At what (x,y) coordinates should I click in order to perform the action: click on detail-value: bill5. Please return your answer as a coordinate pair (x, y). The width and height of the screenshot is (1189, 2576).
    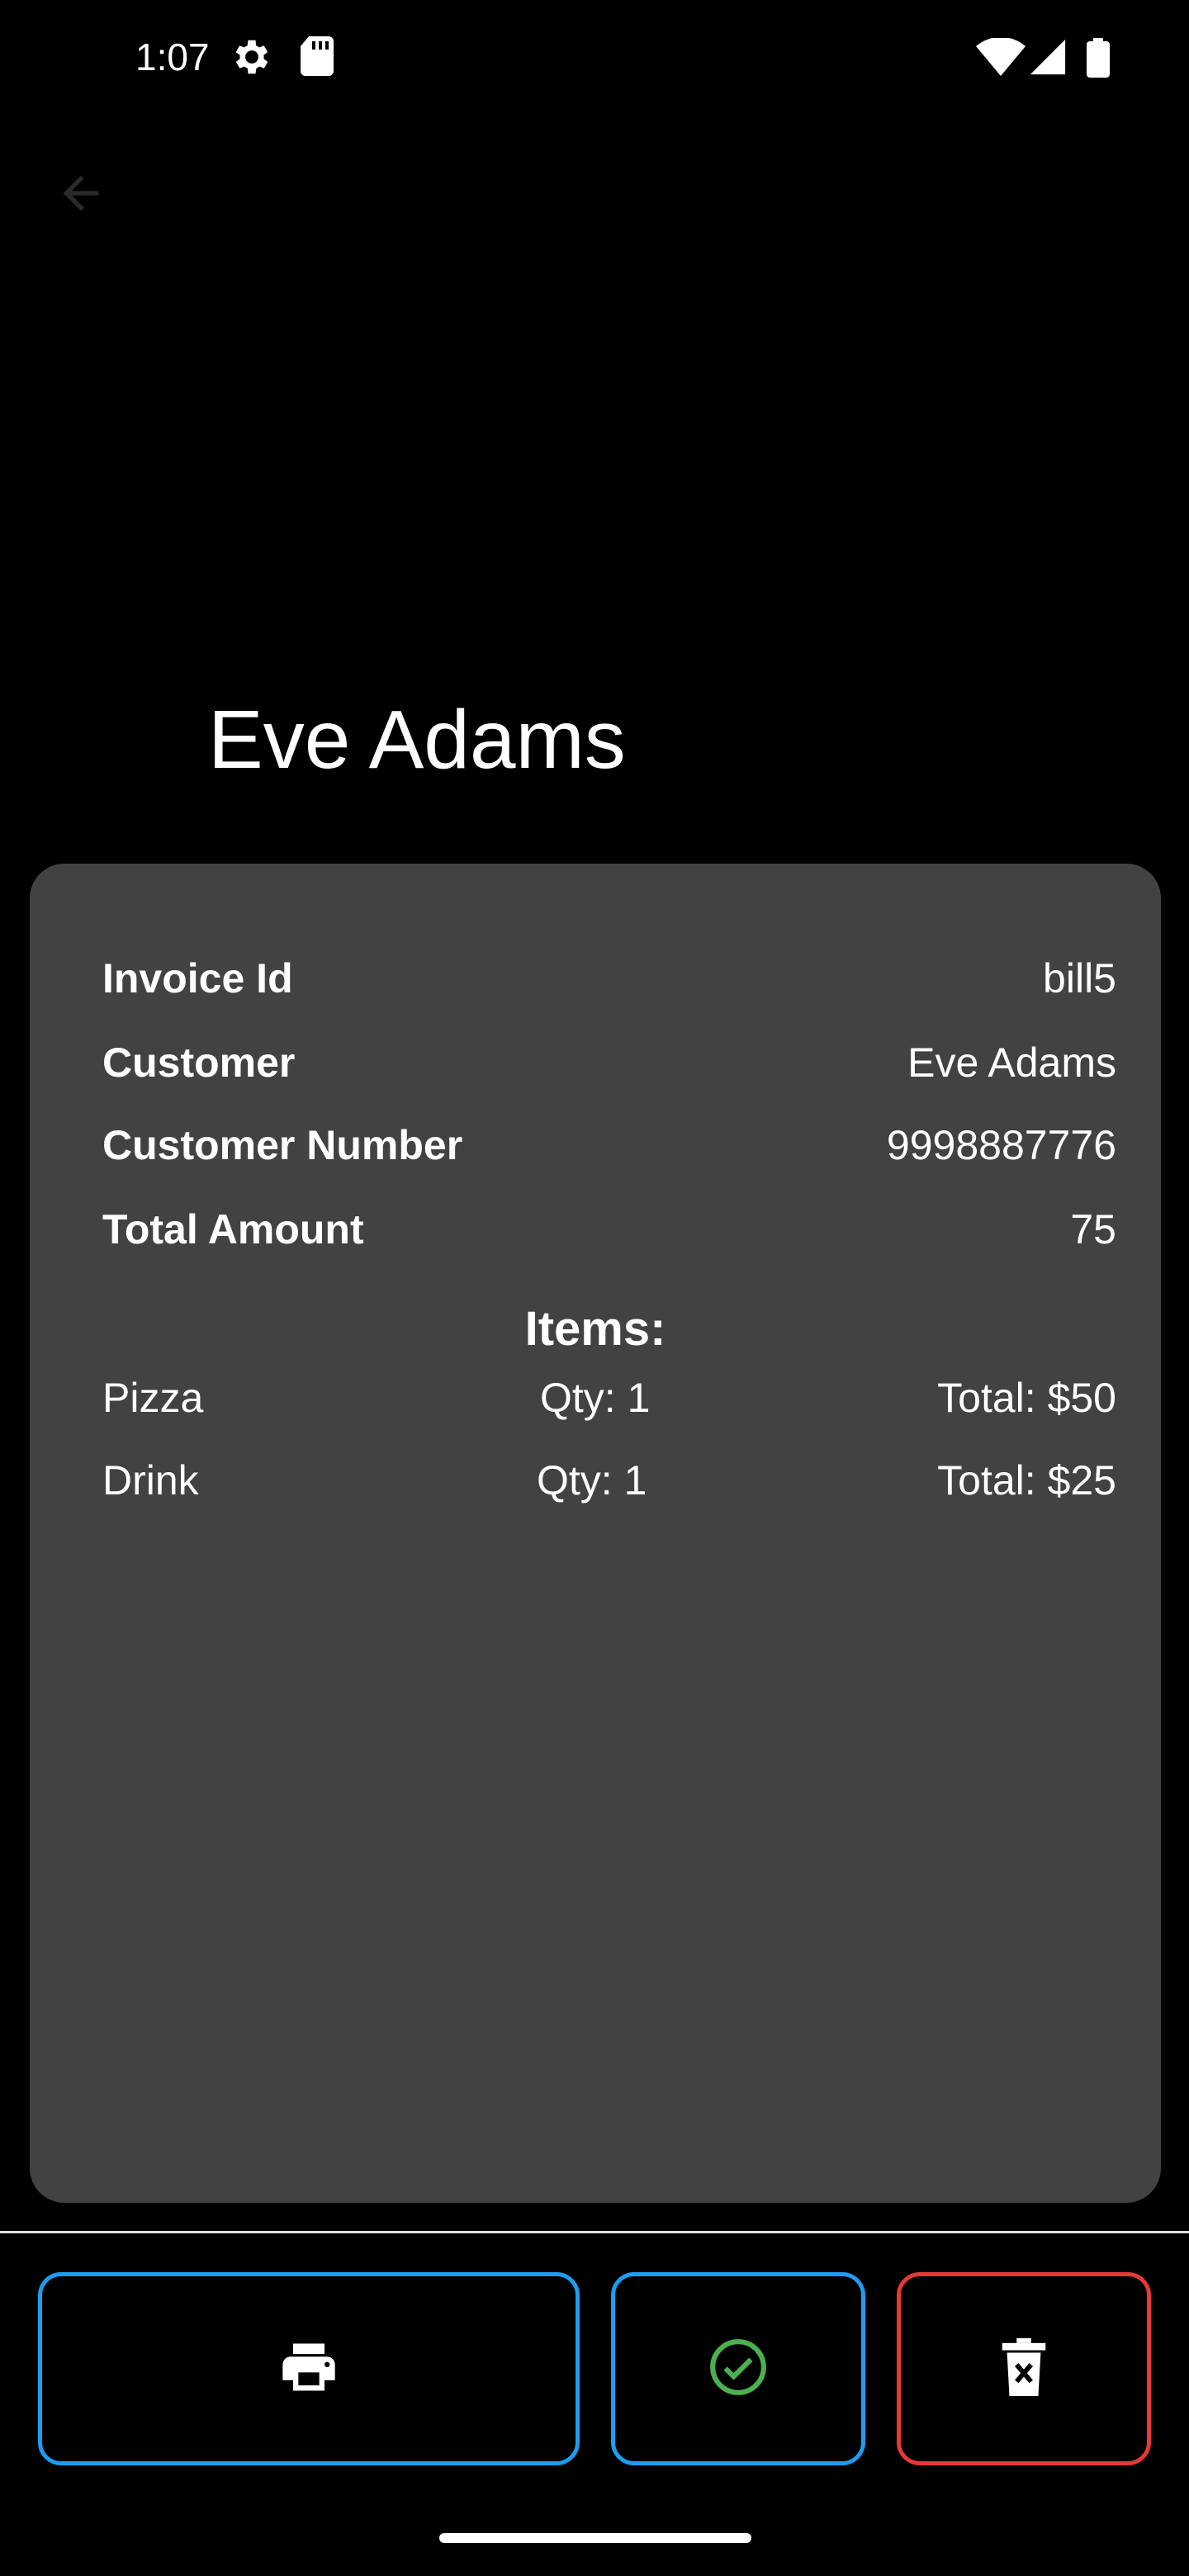
    Looking at the image, I should click on (1079, 978).